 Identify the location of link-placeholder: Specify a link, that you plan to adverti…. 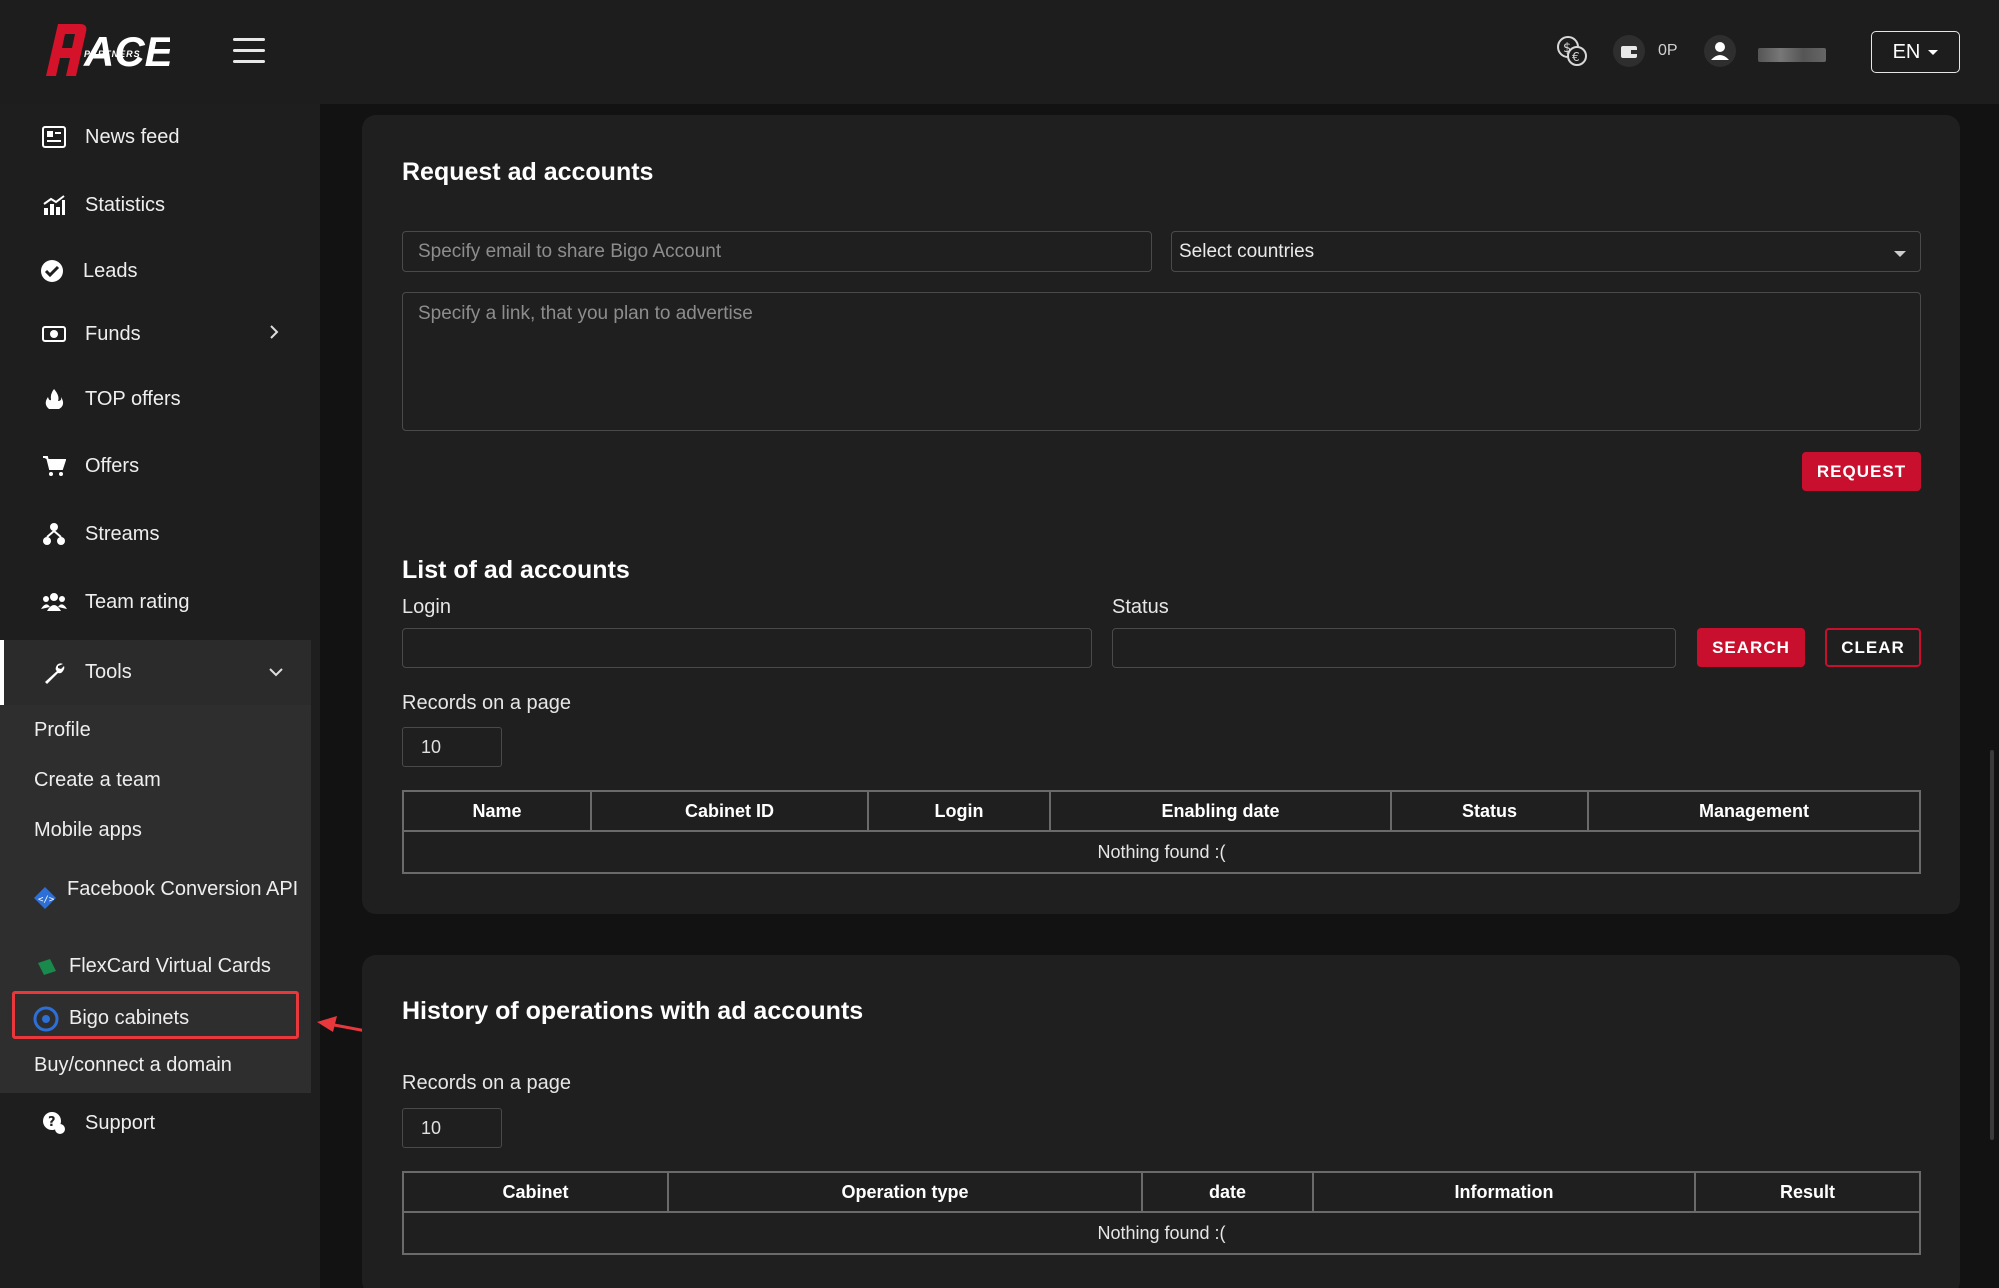
(585, 313).